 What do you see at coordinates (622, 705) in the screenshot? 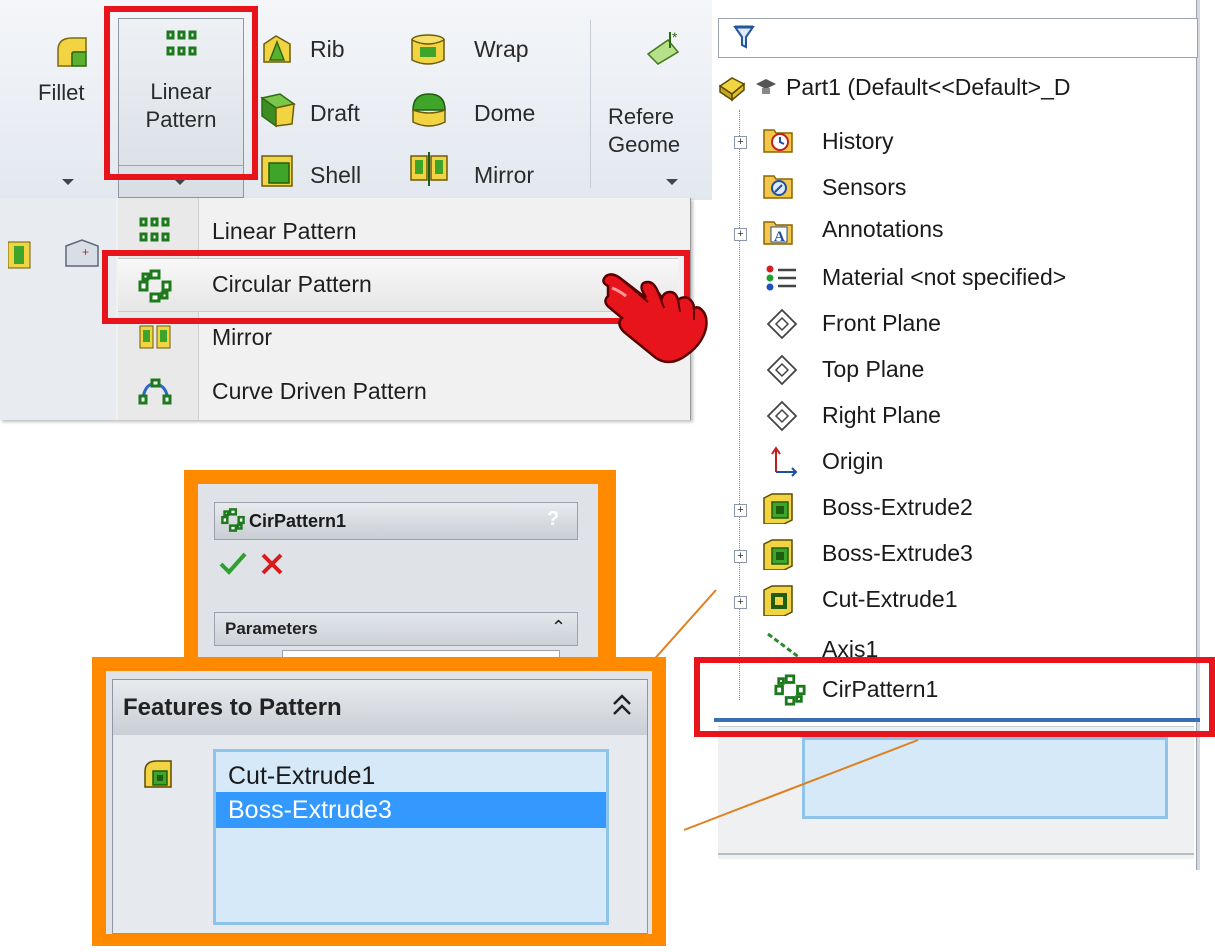
I see `collapse-icon` at bounding box center [622, 705].